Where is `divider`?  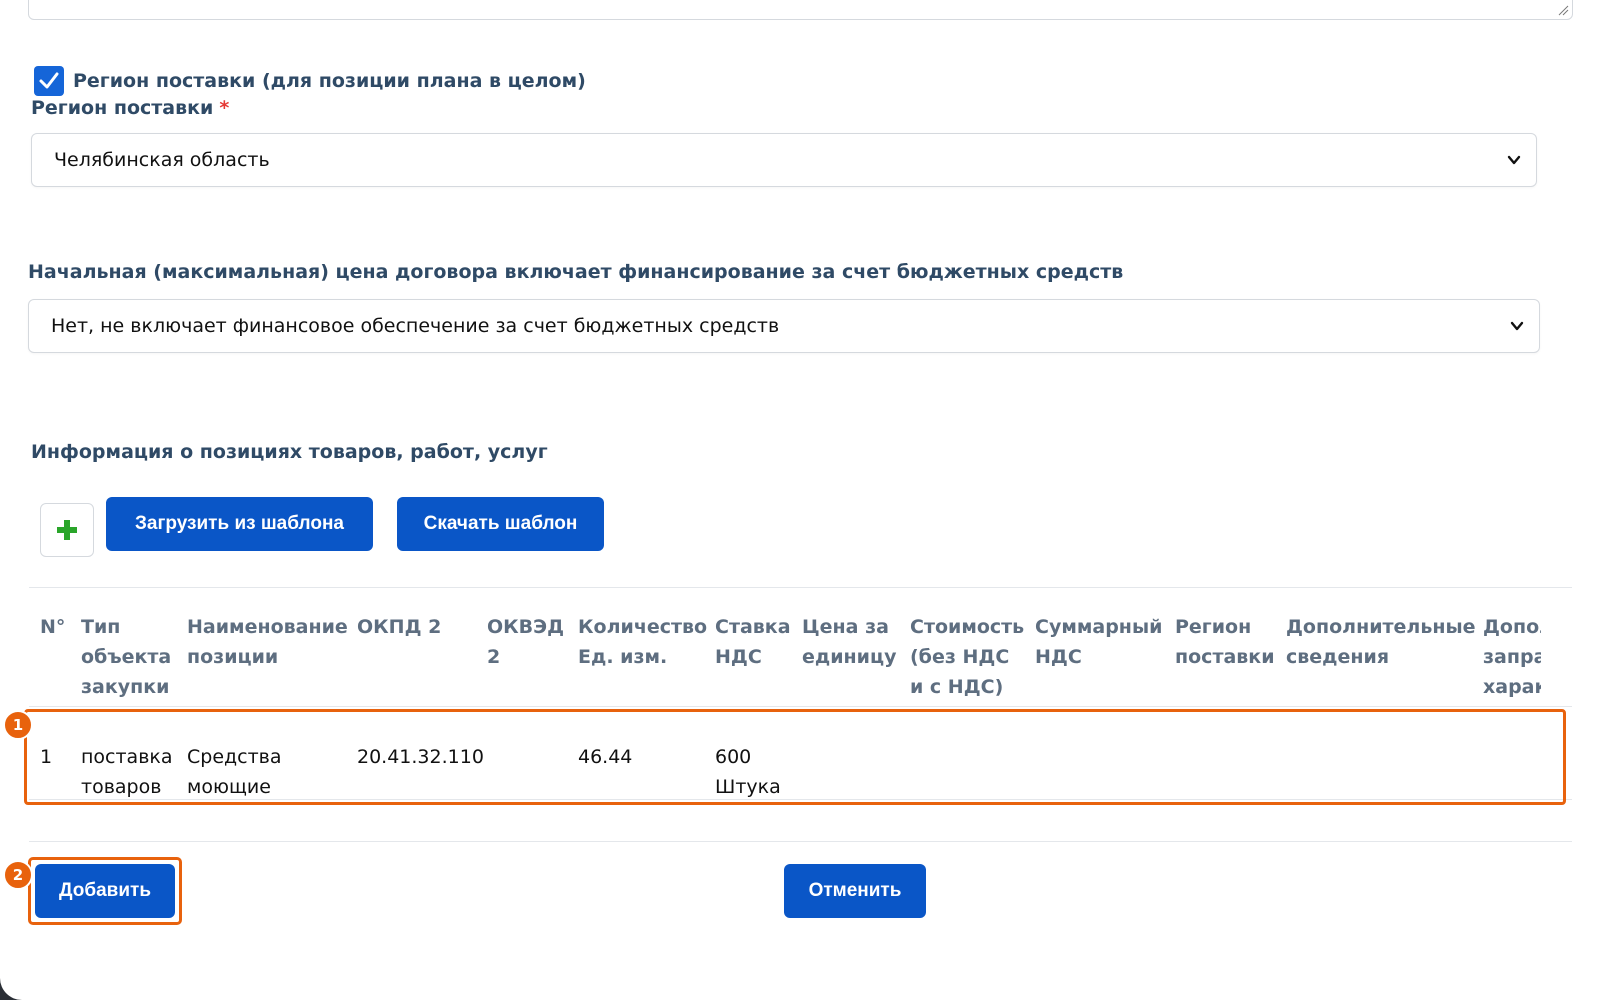 divider is located at coordinates (800, 587).